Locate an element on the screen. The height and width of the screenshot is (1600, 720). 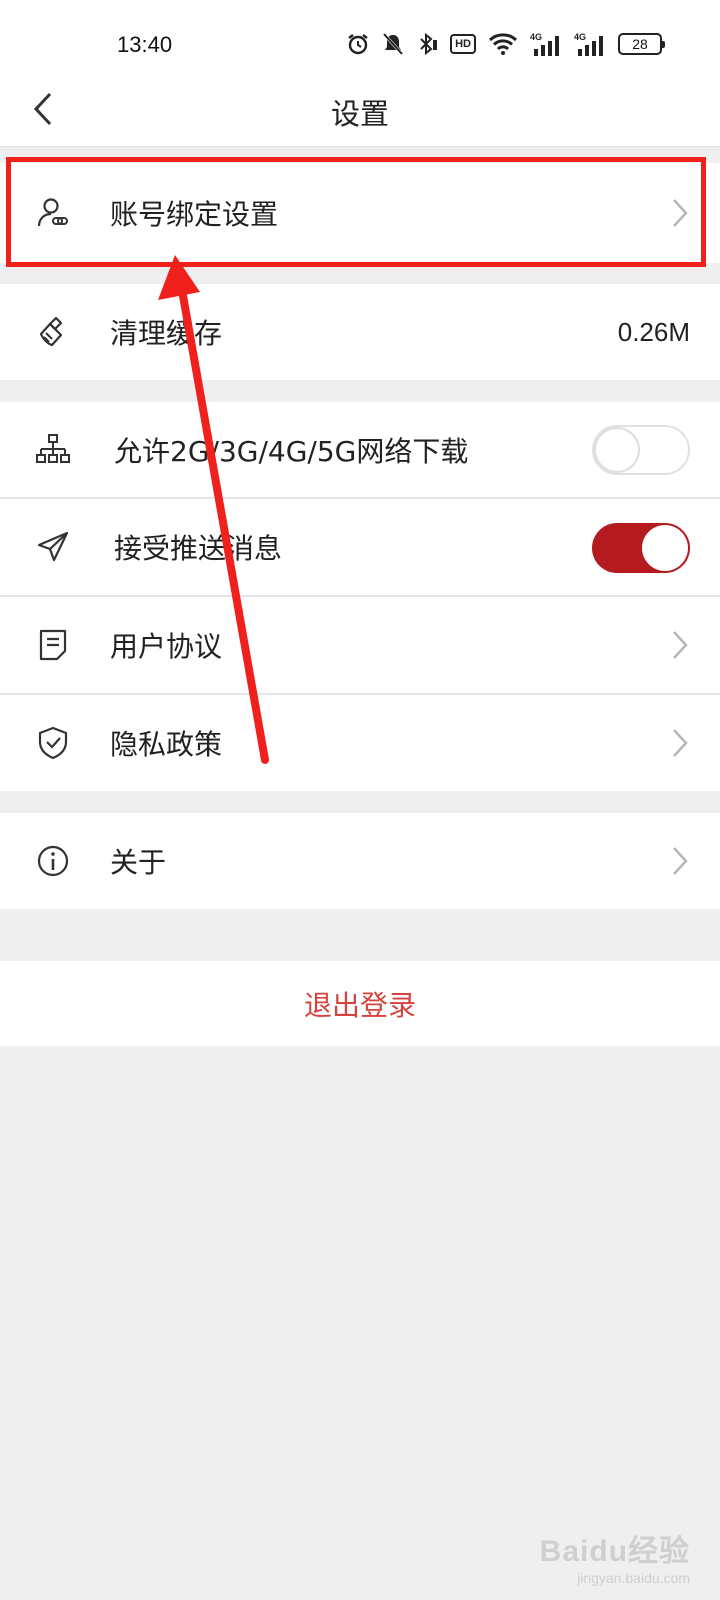
watermark-sub: jingyan.baidu.com is located at coordinates (633, 1578).